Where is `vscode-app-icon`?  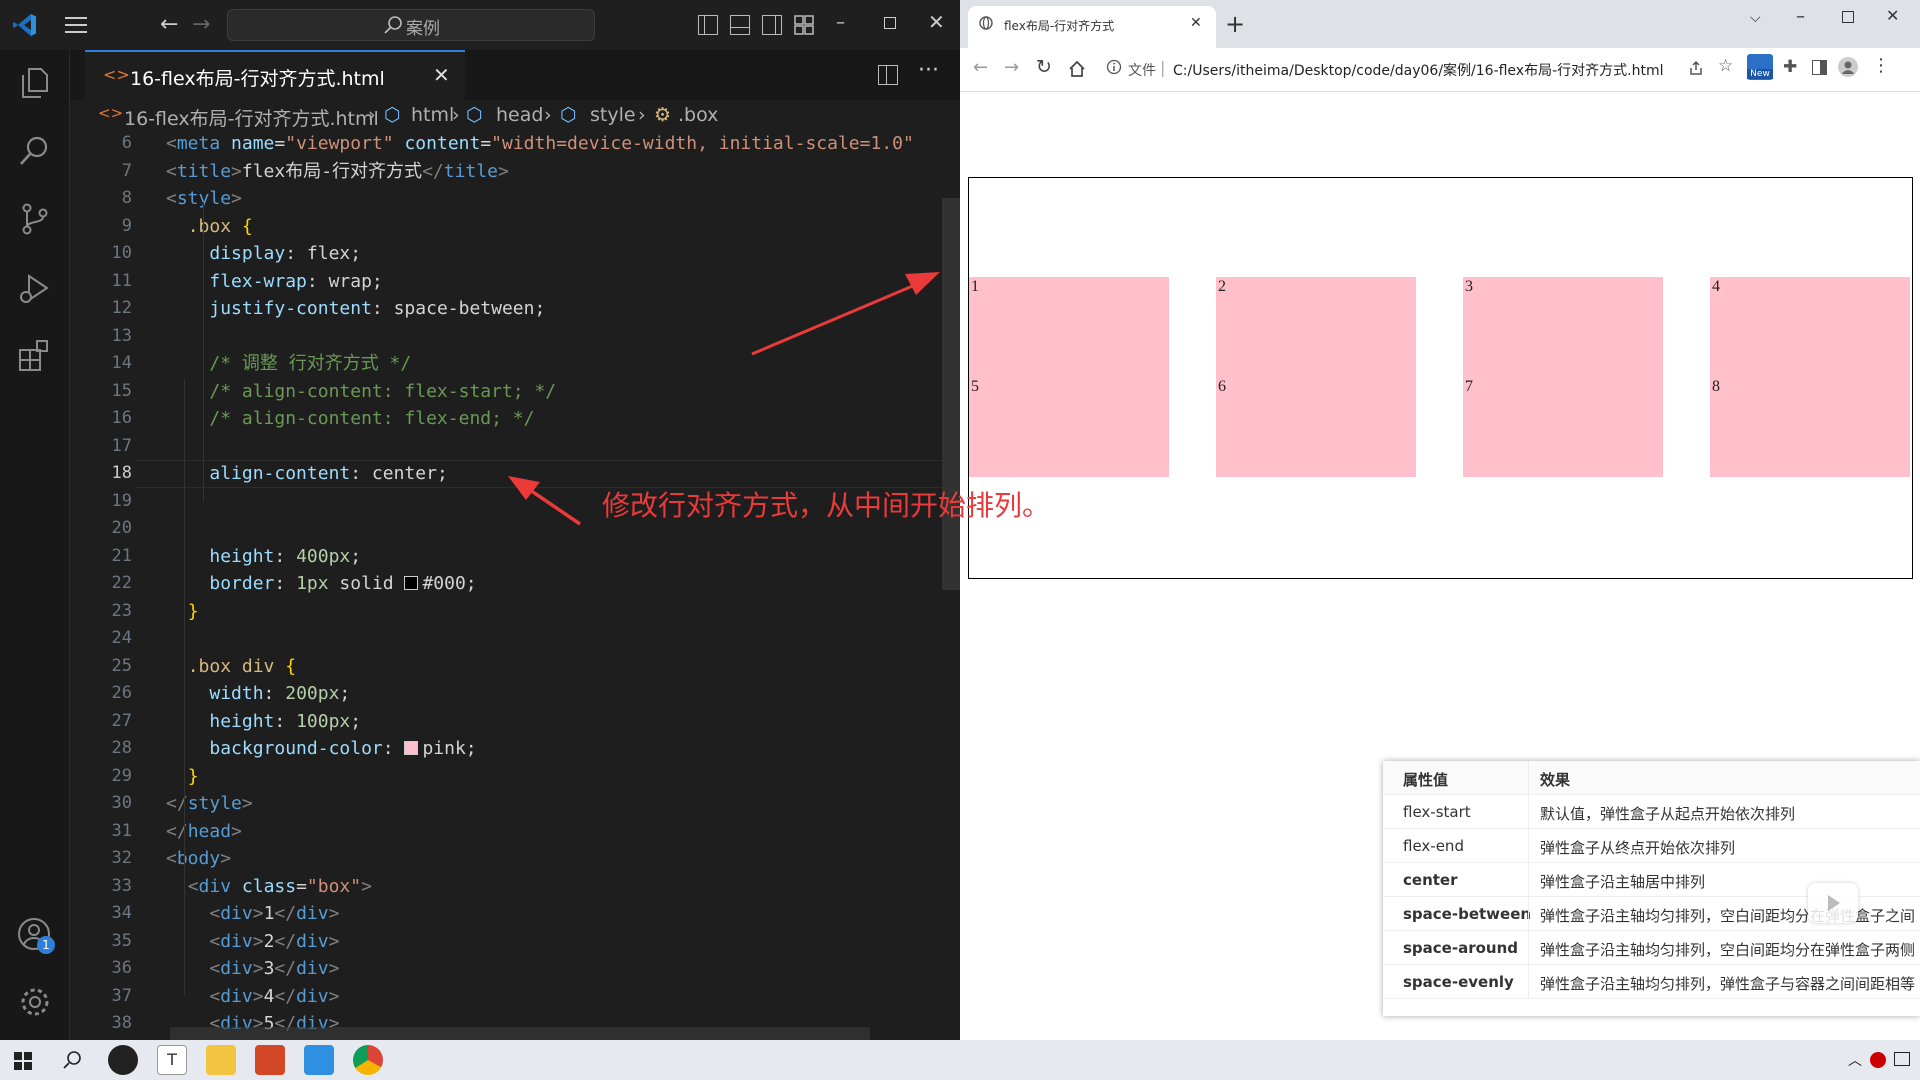 vscode-app-icon is located at coordinates (319, 1060).